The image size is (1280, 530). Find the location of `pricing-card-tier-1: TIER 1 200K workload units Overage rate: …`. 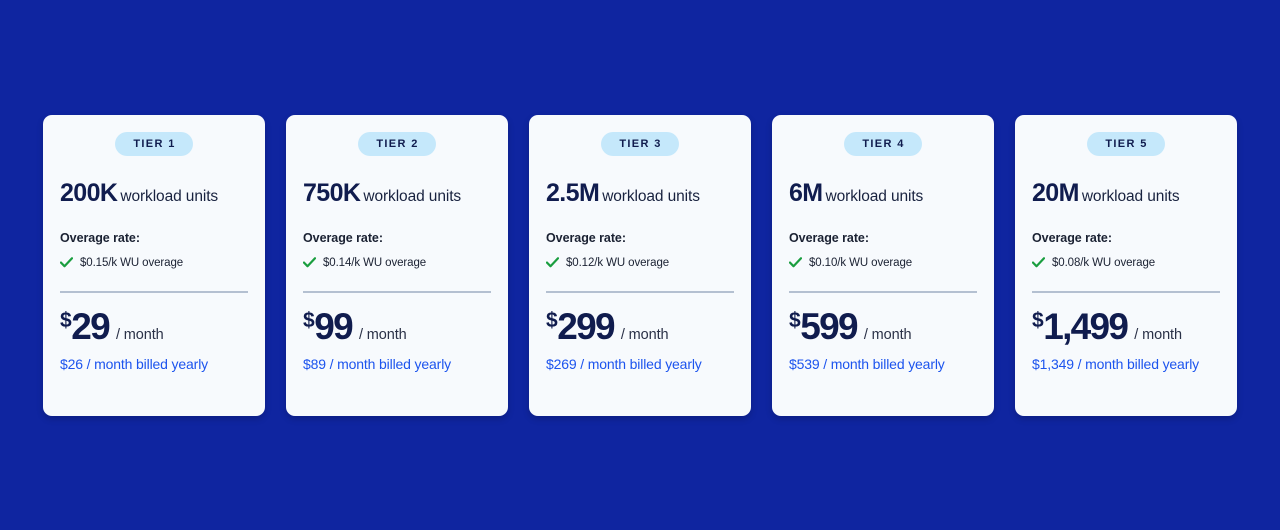

pricing-card-tier-1: TIER 1 200K workload units Overage rate: … is located at coordinates (154, 265).